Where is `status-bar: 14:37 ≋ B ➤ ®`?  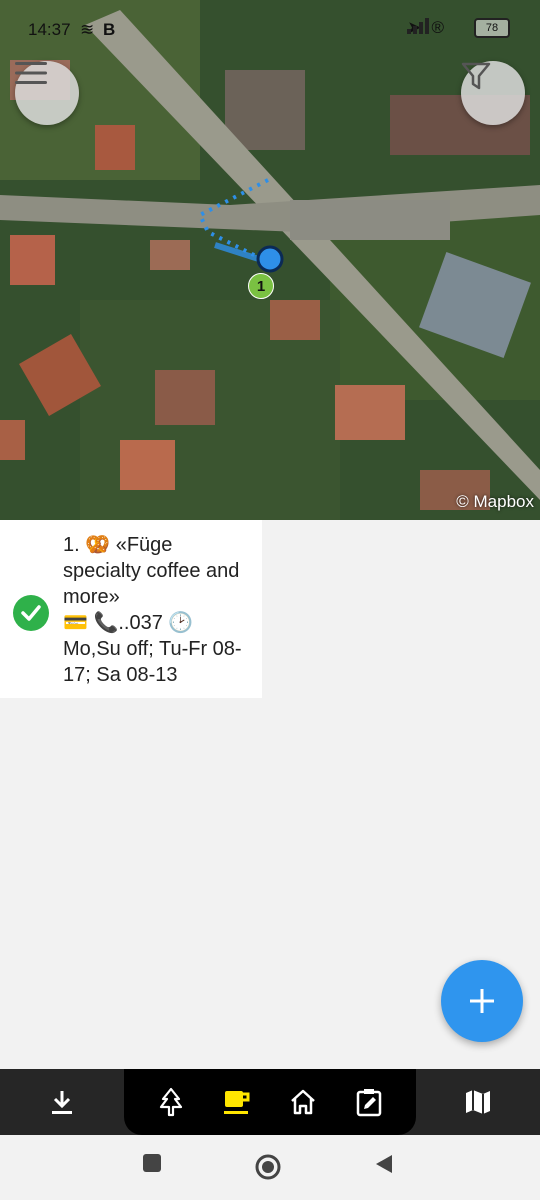
status-bar: 14:37 ≋ B ➤ ® is located at coordinates (270, 30).